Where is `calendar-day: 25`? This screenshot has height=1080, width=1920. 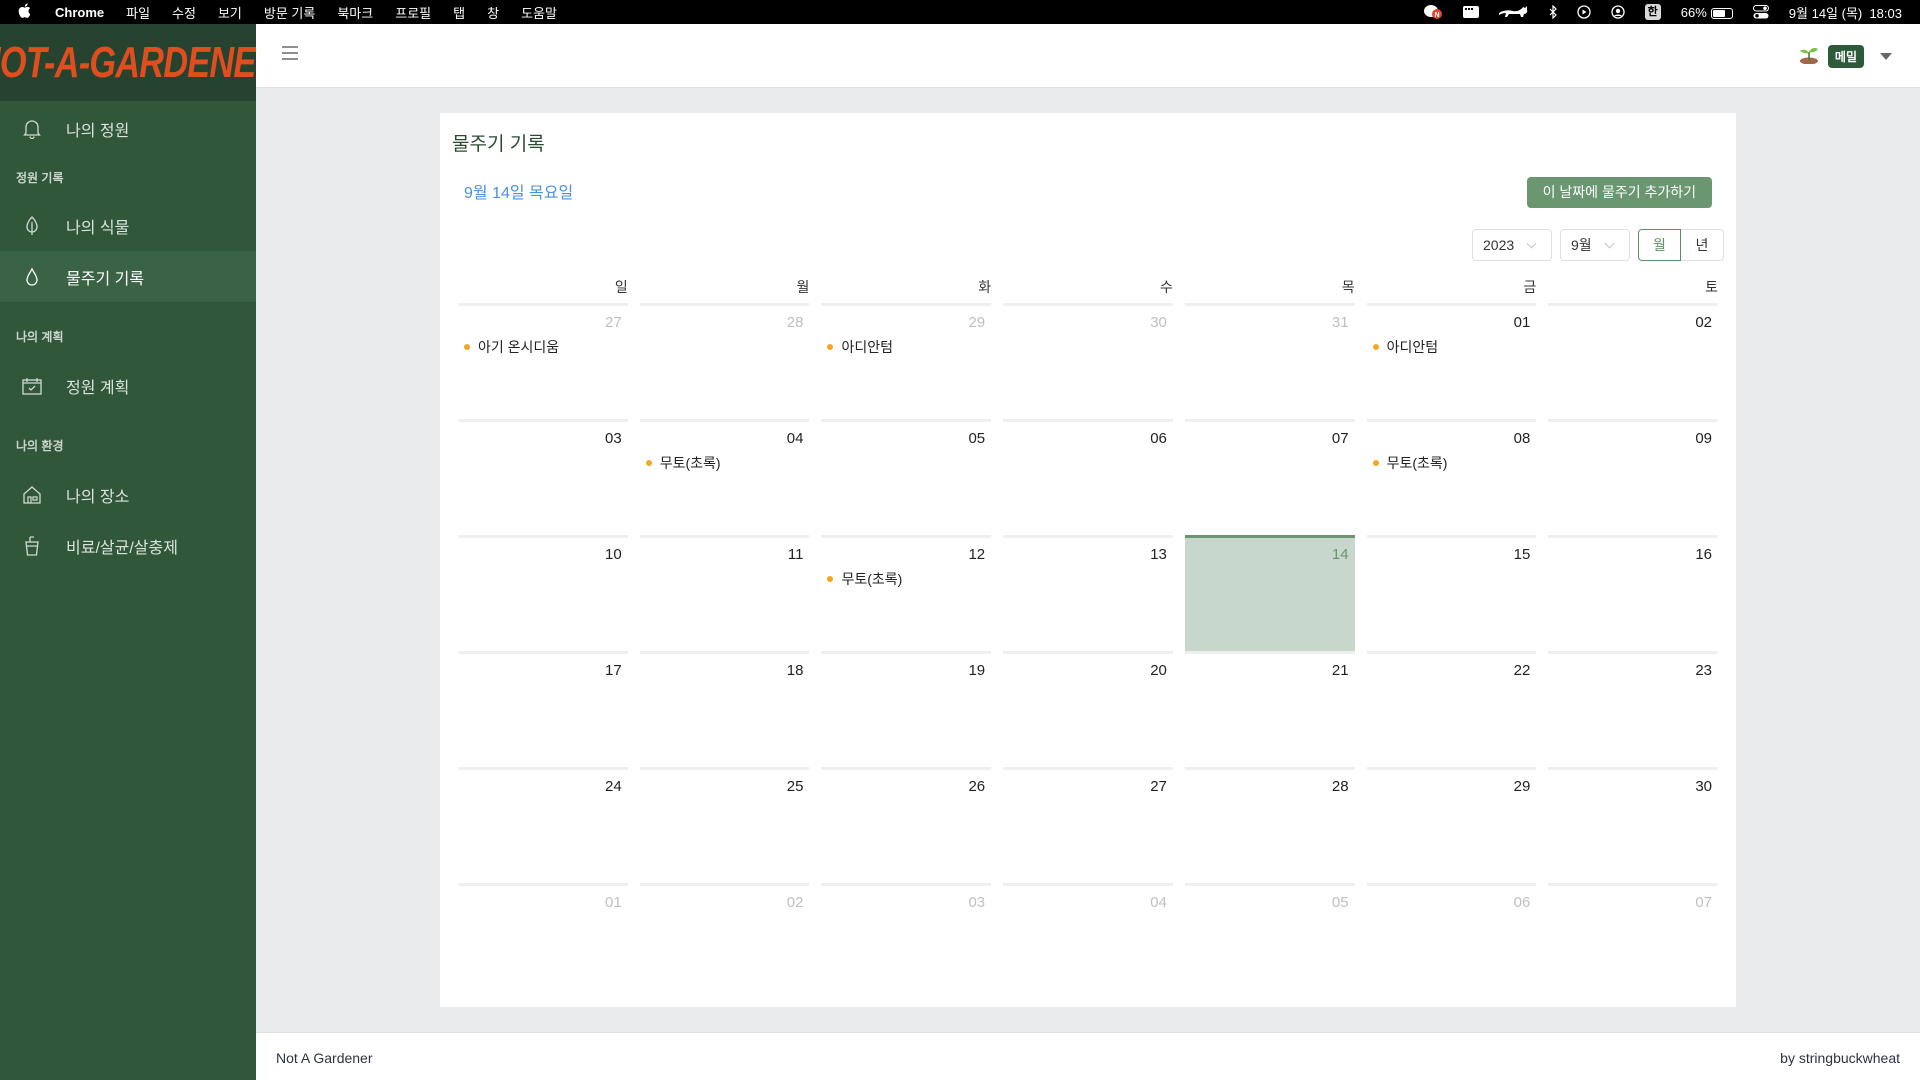
calendar-day: 25 is located at coordinates (724, 825).